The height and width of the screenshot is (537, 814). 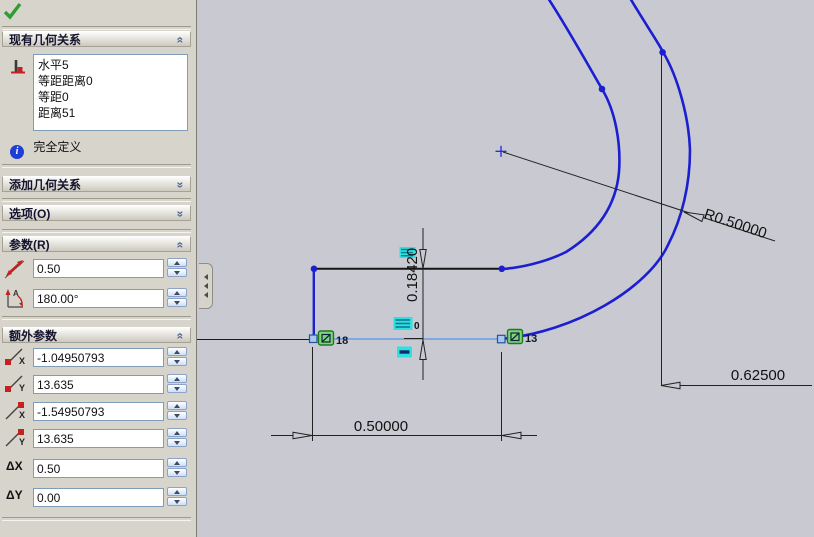 I want to click on section-title: 选项(O), so click(x=30, y=214).